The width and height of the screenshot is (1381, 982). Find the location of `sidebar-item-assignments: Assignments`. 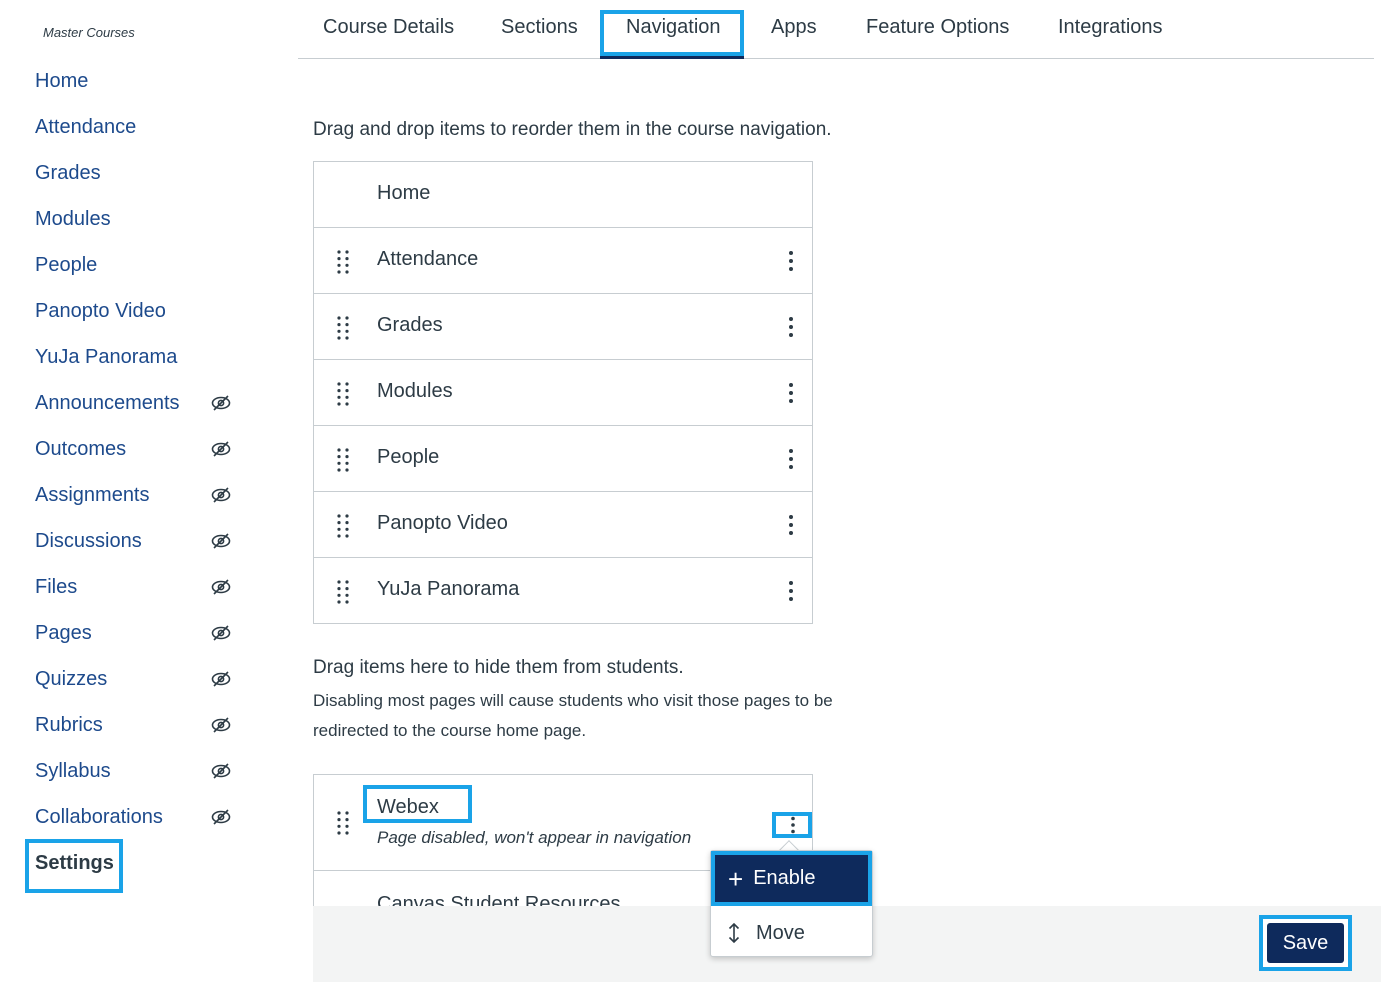

sidebar-item-assignments: Assignments is located at coordinates (140, 495).